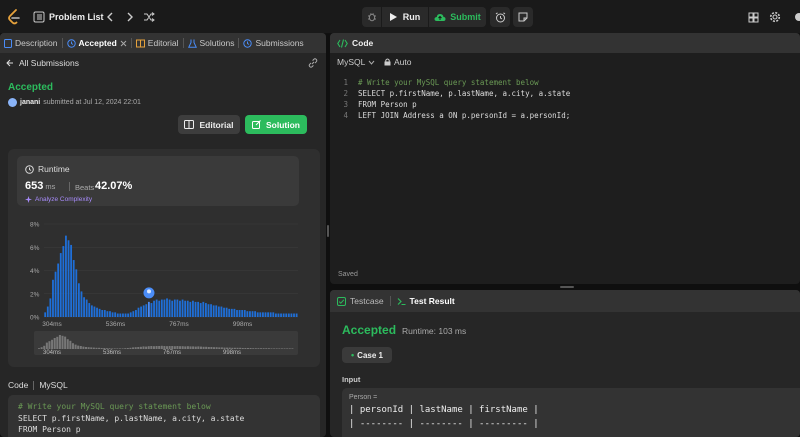 Image resolution: width=800 pixels, height=437 pixels. Describe the element at coordinates (523, 17) in the screenshot. I see `notes-button` at that location.